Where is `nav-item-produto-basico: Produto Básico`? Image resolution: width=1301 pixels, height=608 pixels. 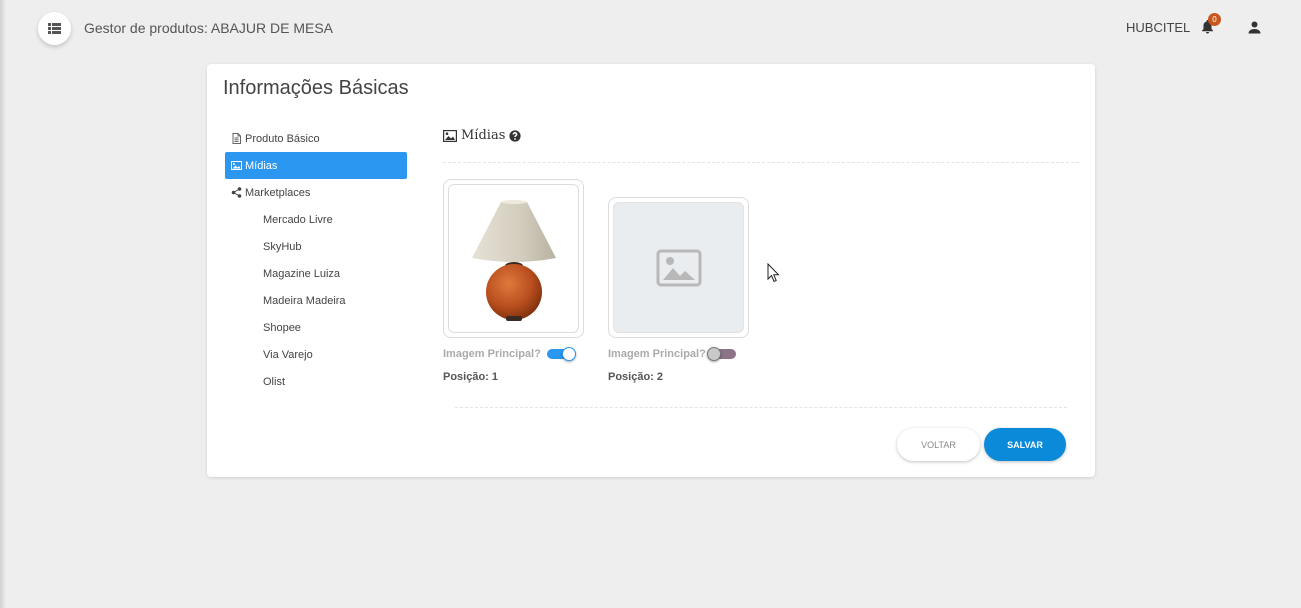 nav-item-produto-basico: Produto Básico is located at coordinates (316, 138).